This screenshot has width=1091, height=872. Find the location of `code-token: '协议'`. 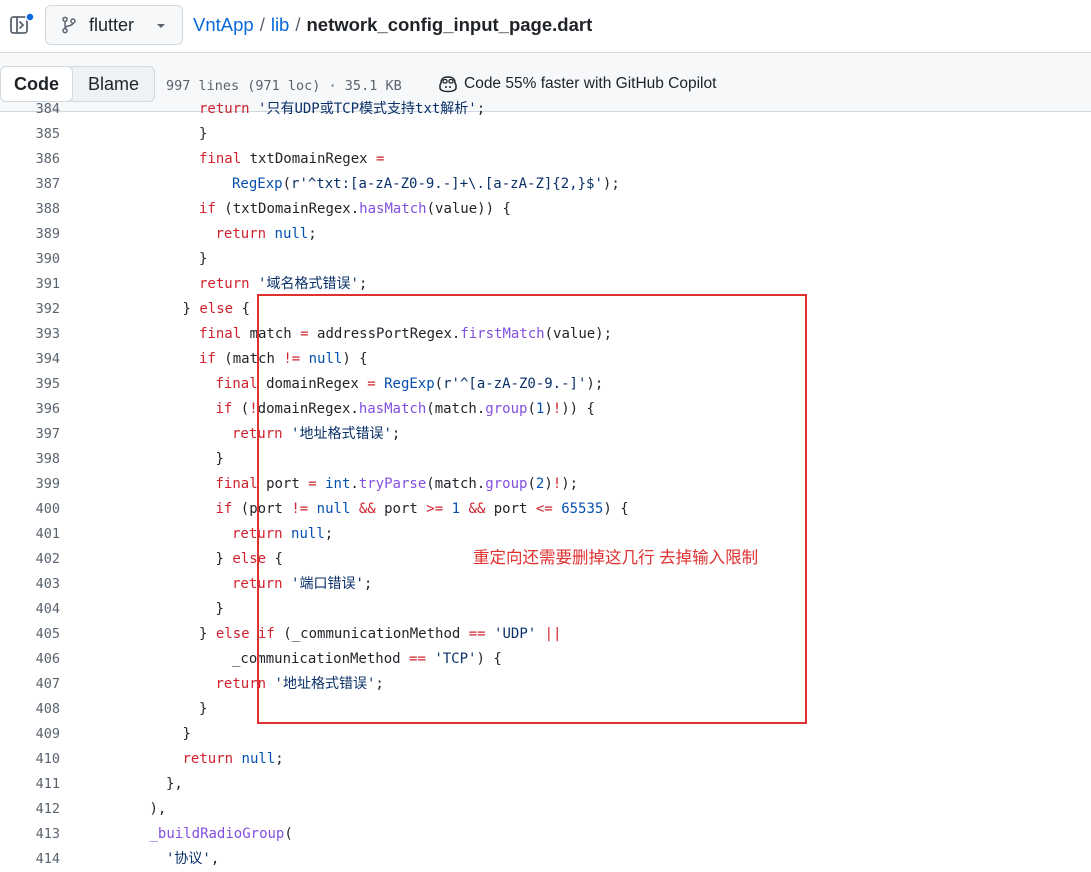

code-token: '协议' is located at coordinates (188, 859).